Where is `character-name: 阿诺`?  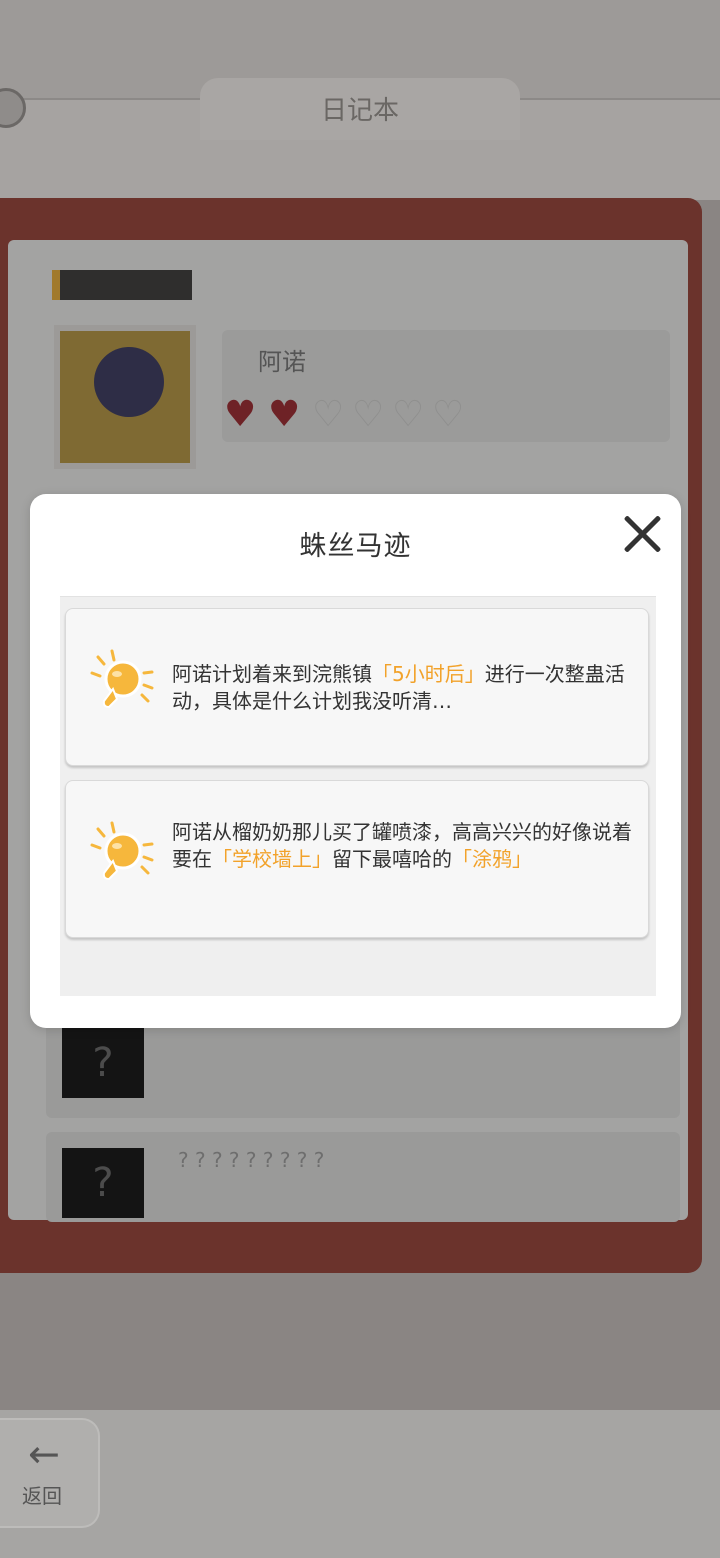 character-name: 阿诺 is located at coordinates (282, 362).